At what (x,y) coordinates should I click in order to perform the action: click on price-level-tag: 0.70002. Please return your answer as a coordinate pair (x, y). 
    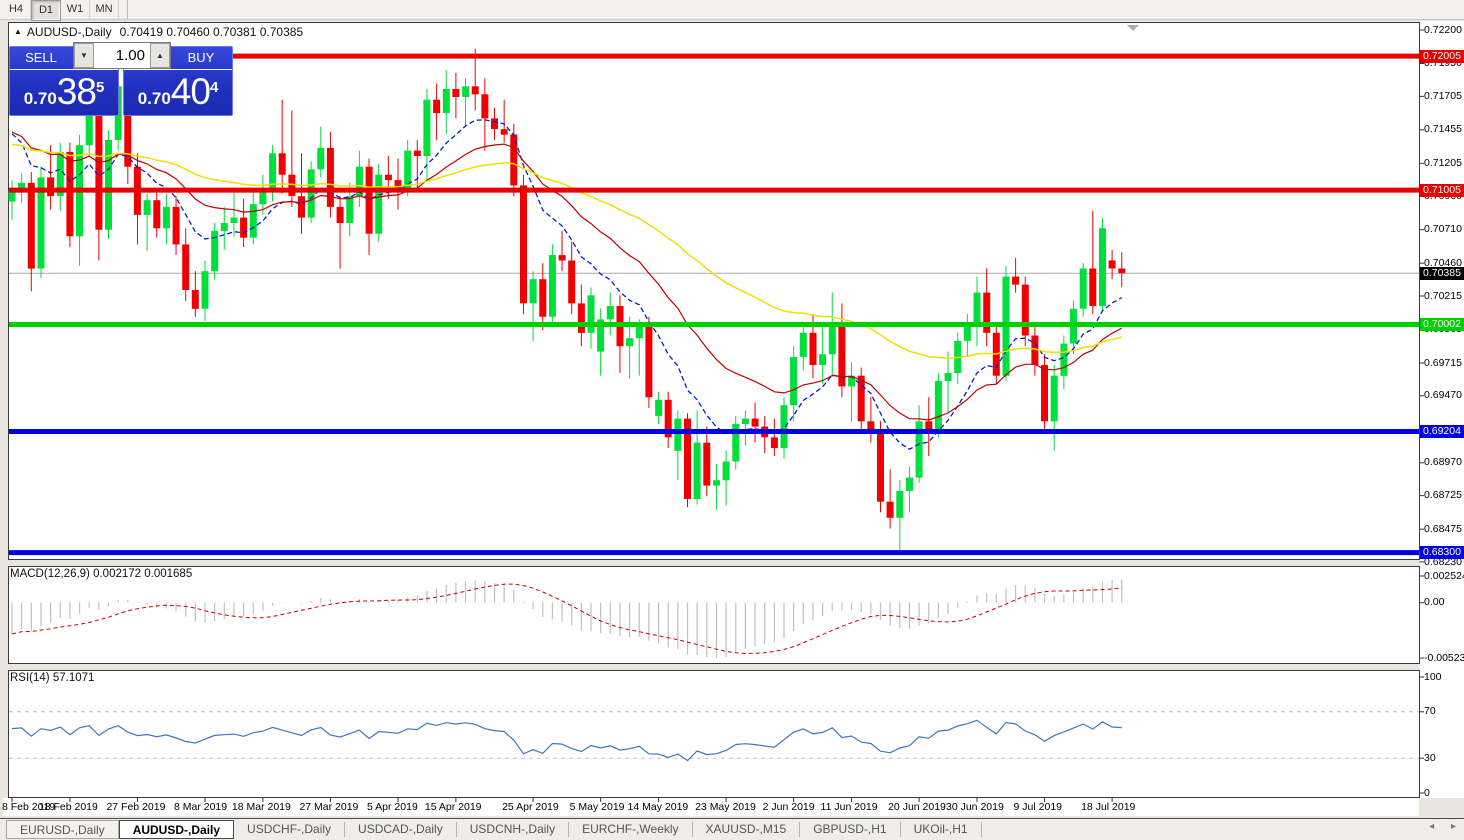
    Looking at the image, I should click on (1442, 324).